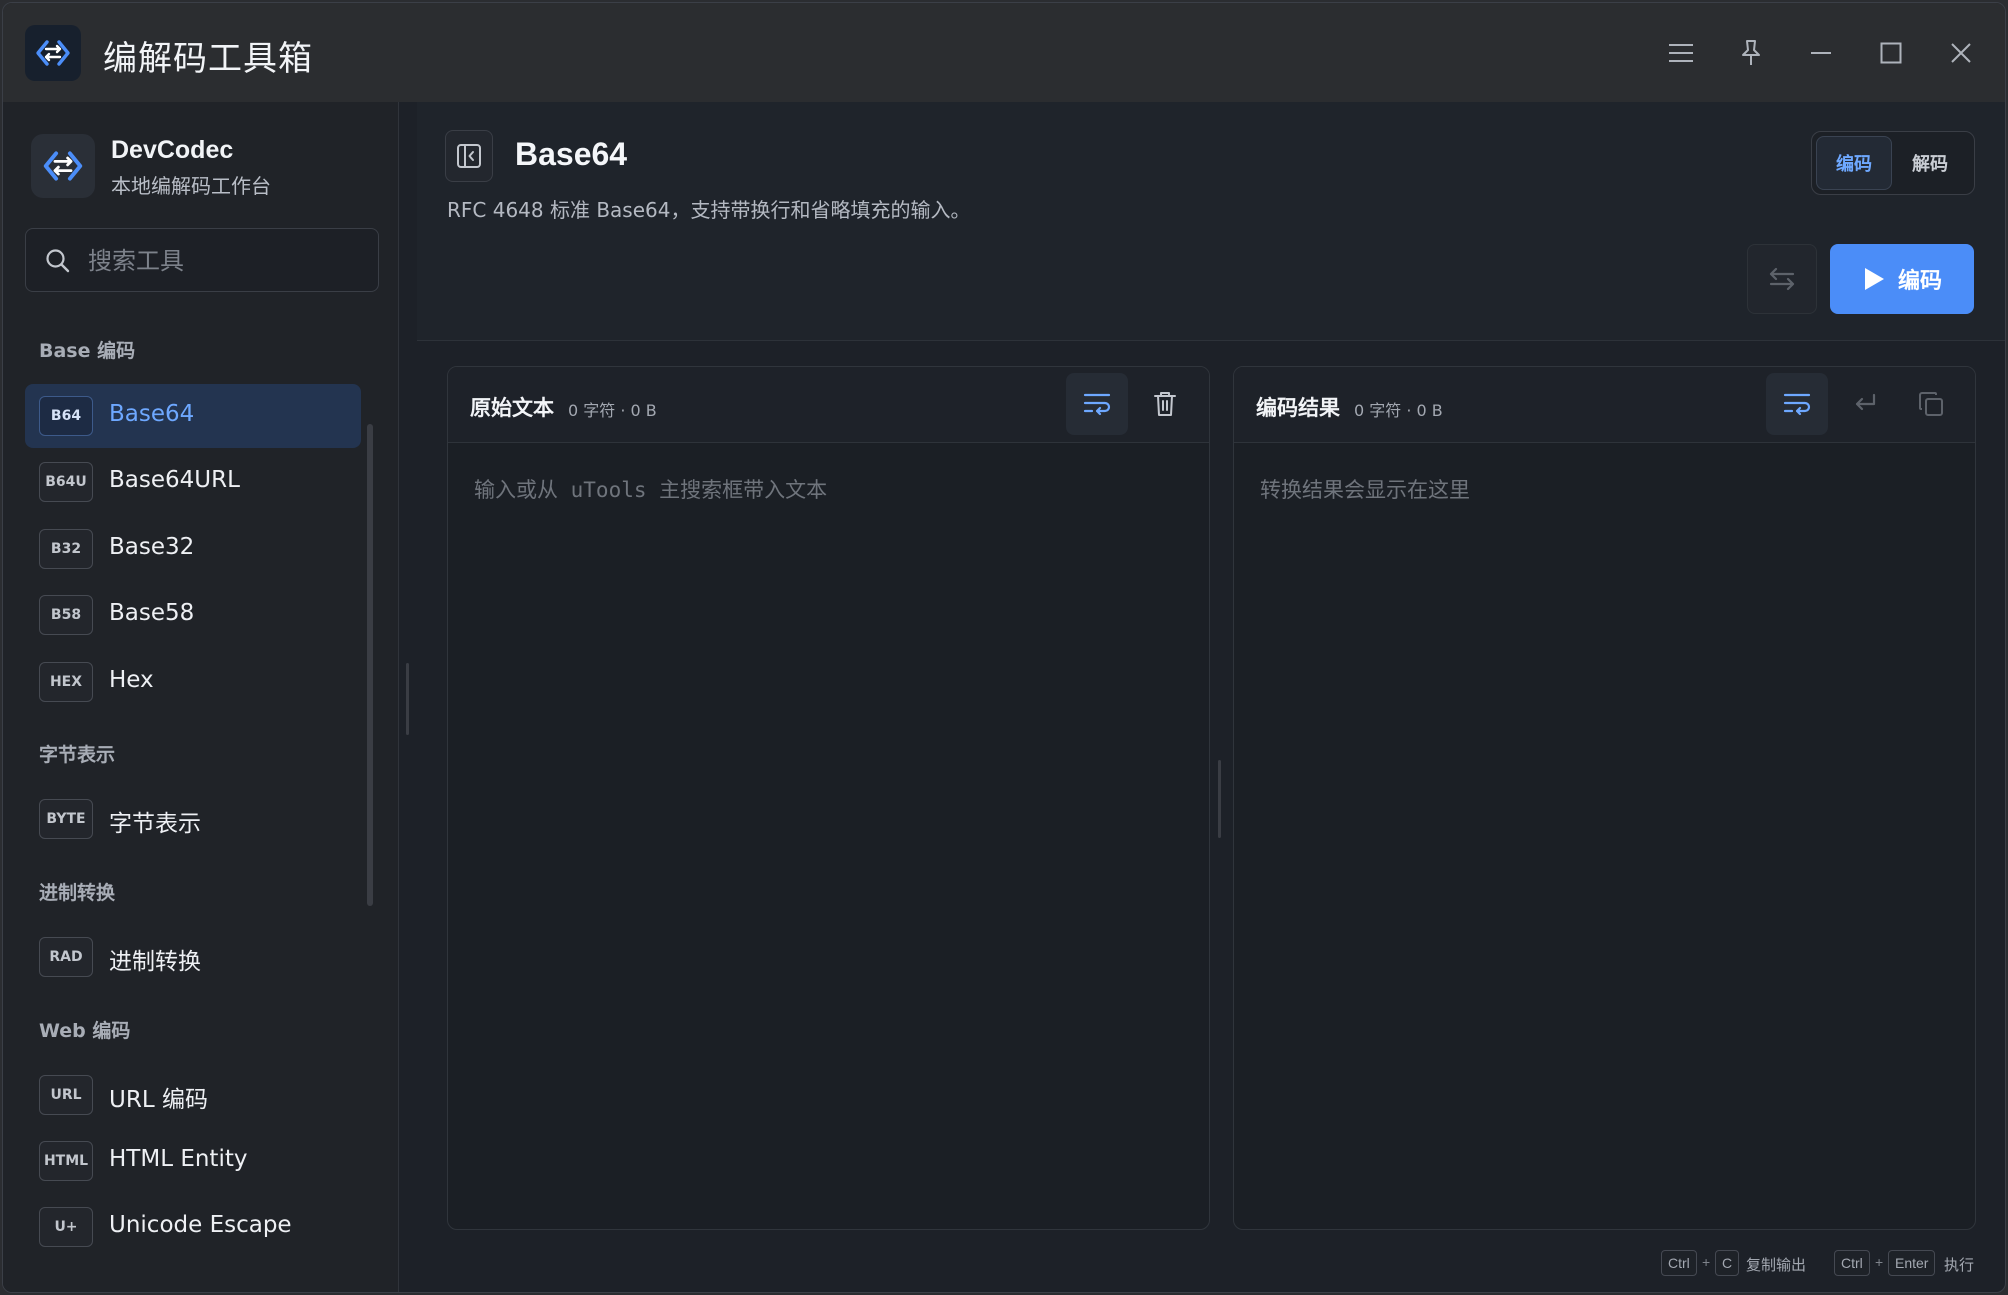  What do you see at coordinates (174, 480) in the screenshot?
I see `nav-label: Base64URL` at bounding box center [174, 480].